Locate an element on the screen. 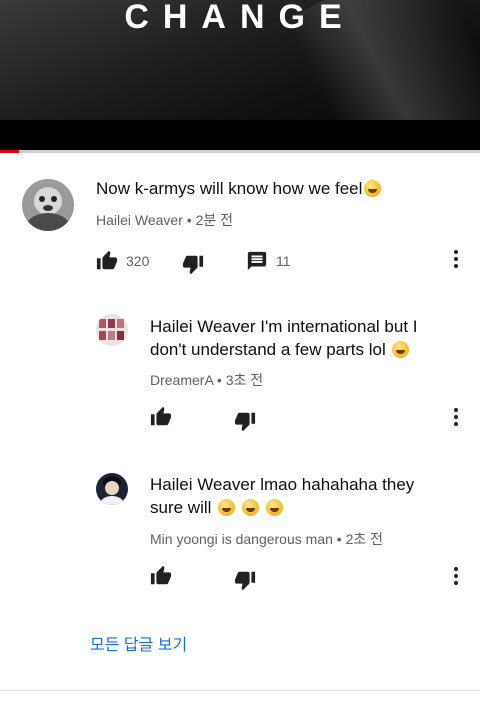 This screenshot has width=480, height=704. slightly-smiling-face-icon is located at coordinates (401, 349).